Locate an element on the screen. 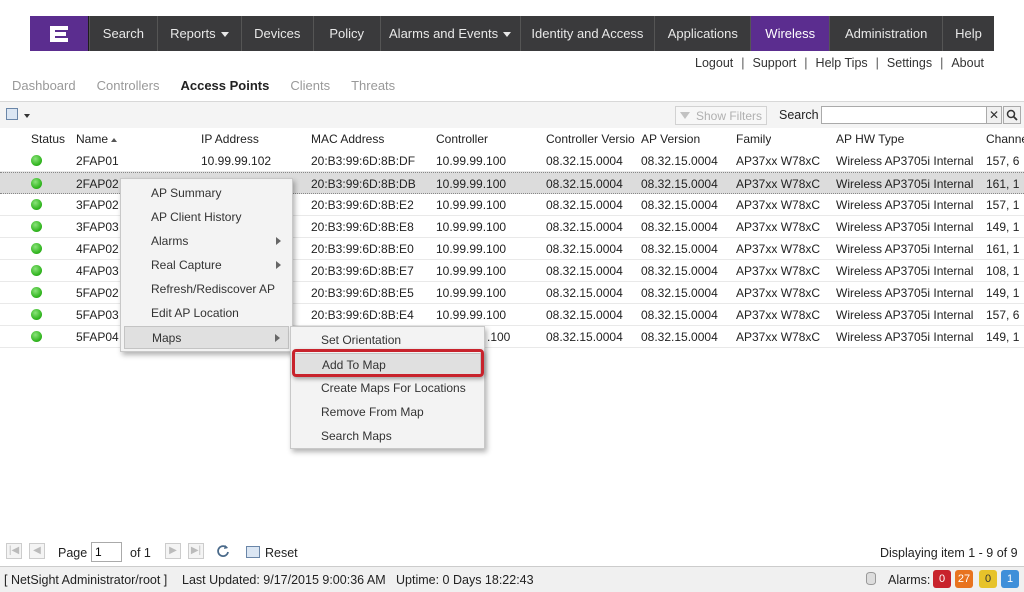 This screenshot has height=592, width=1024. menu-item-real-capture: Real Capture is located at coordinates (206, 265).